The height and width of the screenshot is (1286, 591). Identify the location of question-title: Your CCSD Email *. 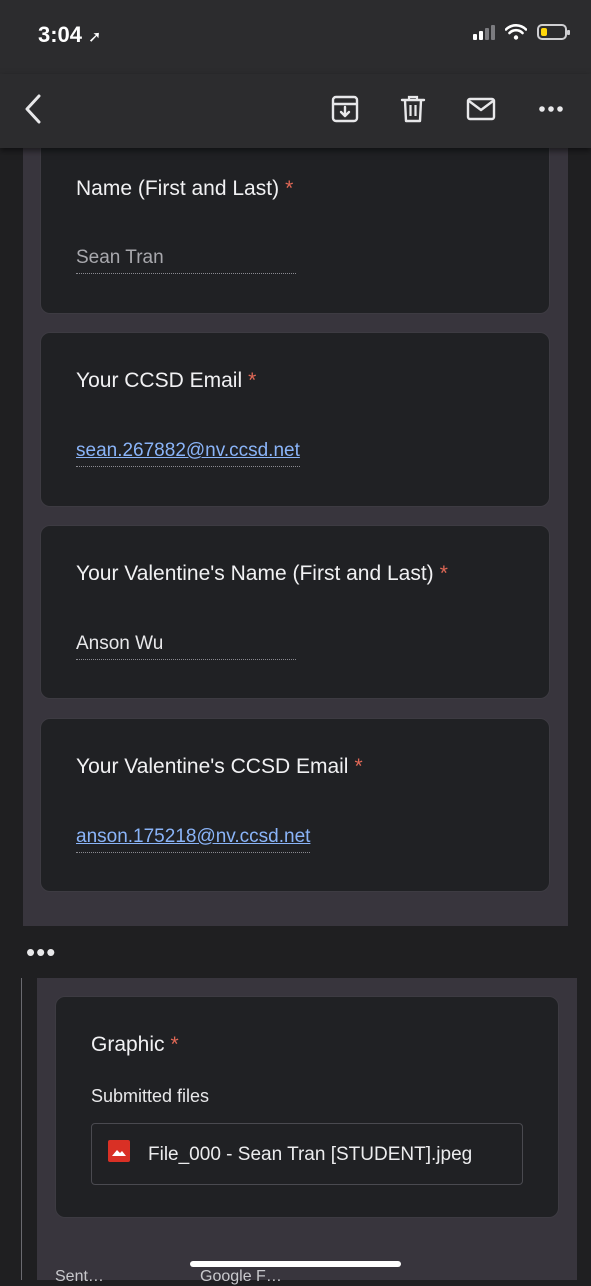
(166, 381).